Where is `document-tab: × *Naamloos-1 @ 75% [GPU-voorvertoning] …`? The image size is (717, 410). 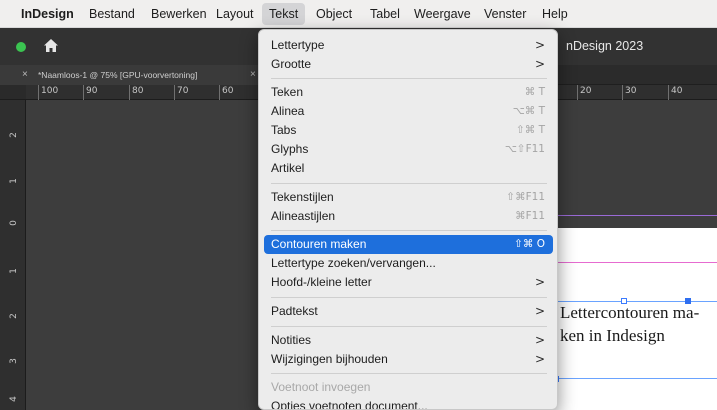 document-tab: × *Naamloos-1 @ 75% [GPU-voorvertoning] … is located at coordinates (134, 75).